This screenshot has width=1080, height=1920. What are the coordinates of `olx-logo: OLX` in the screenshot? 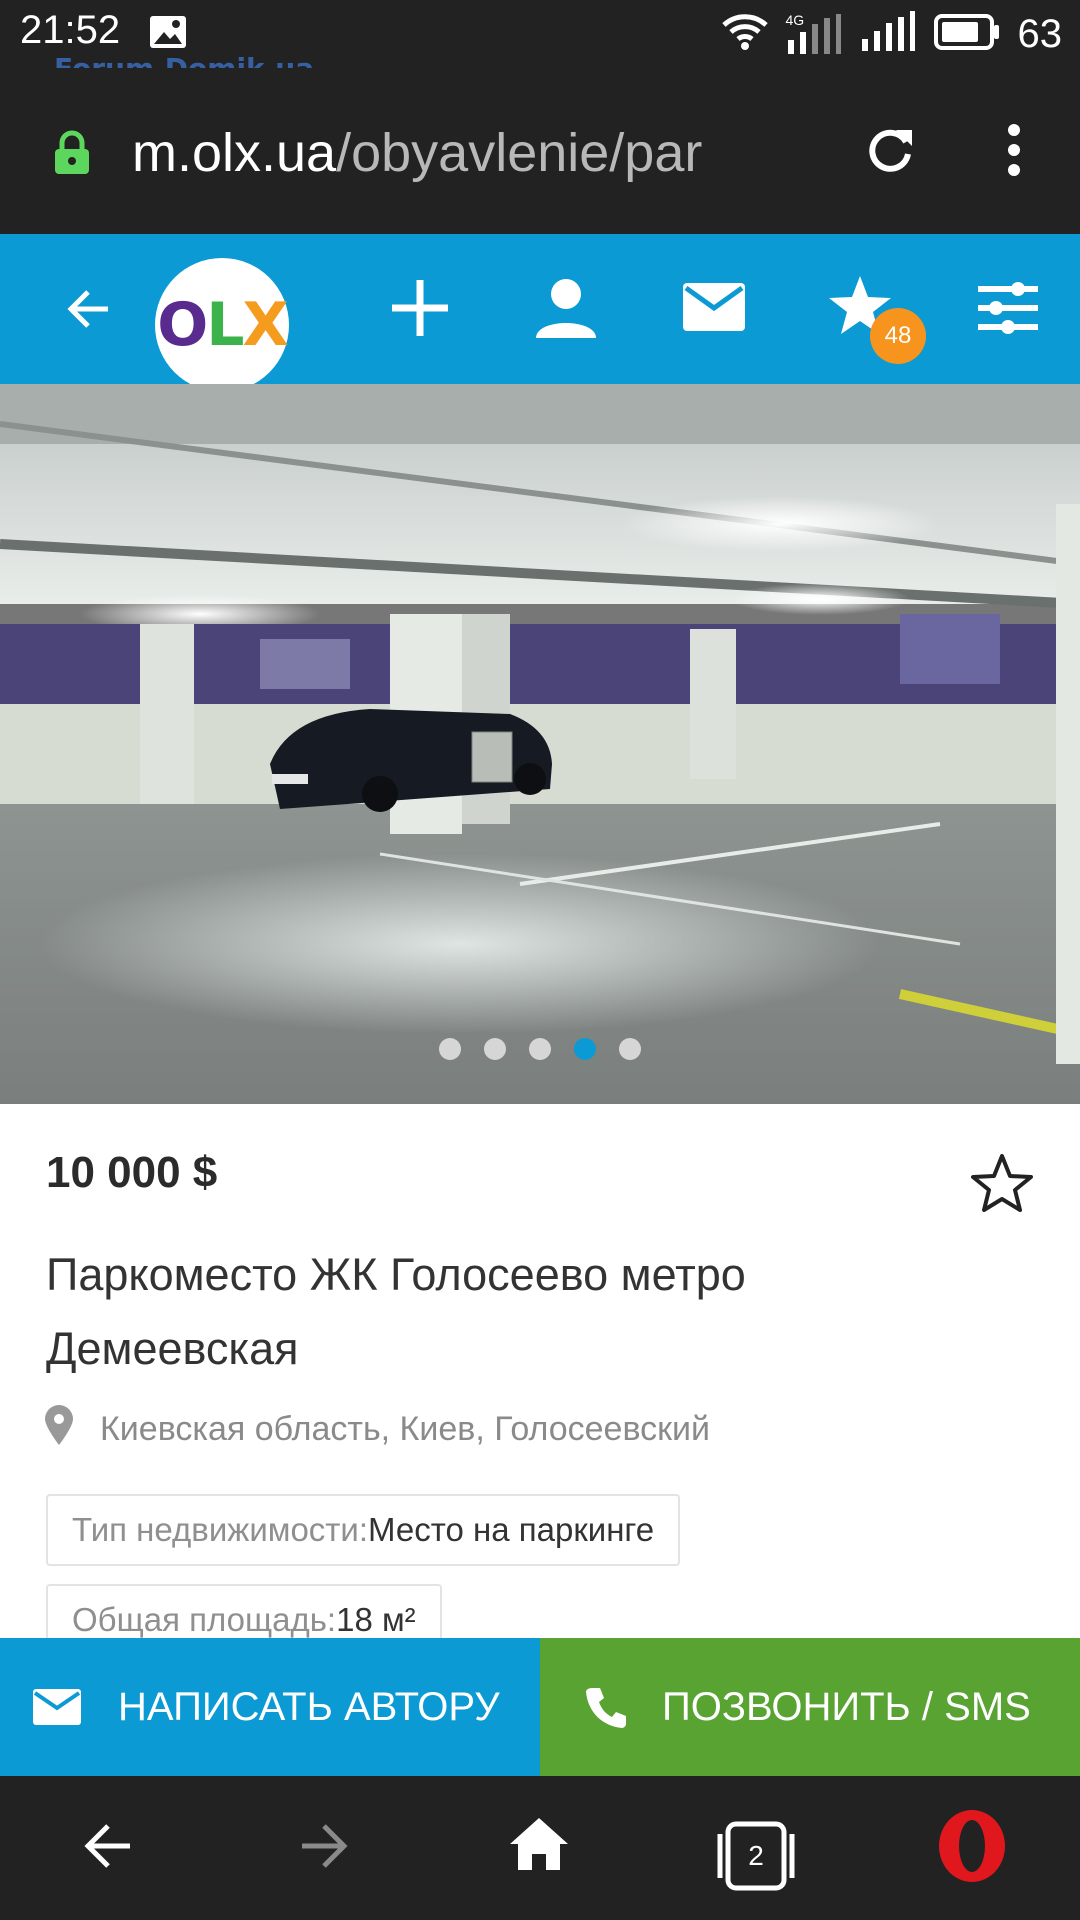 It's located at (222, 325).